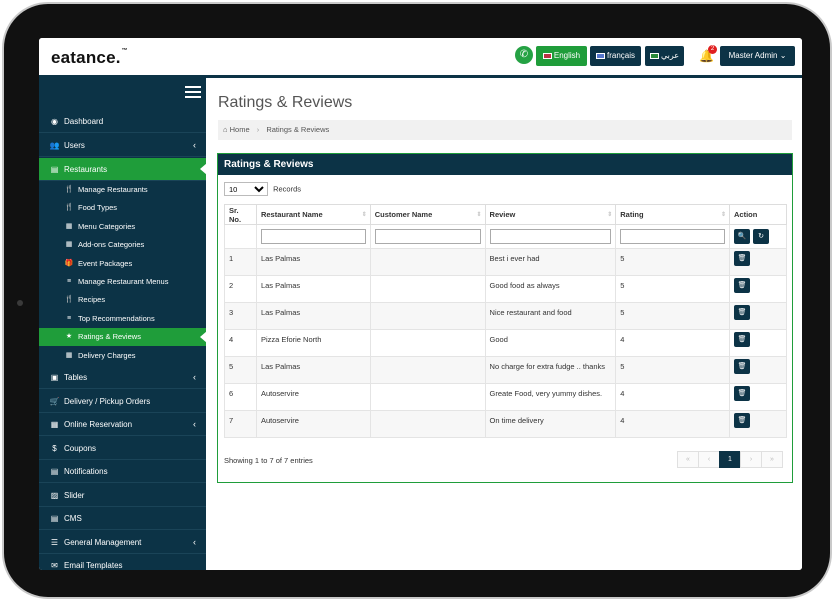 The width and height of the screenshot is (834, 601). I want to click on reset-button: ↻, so click(761, 236).